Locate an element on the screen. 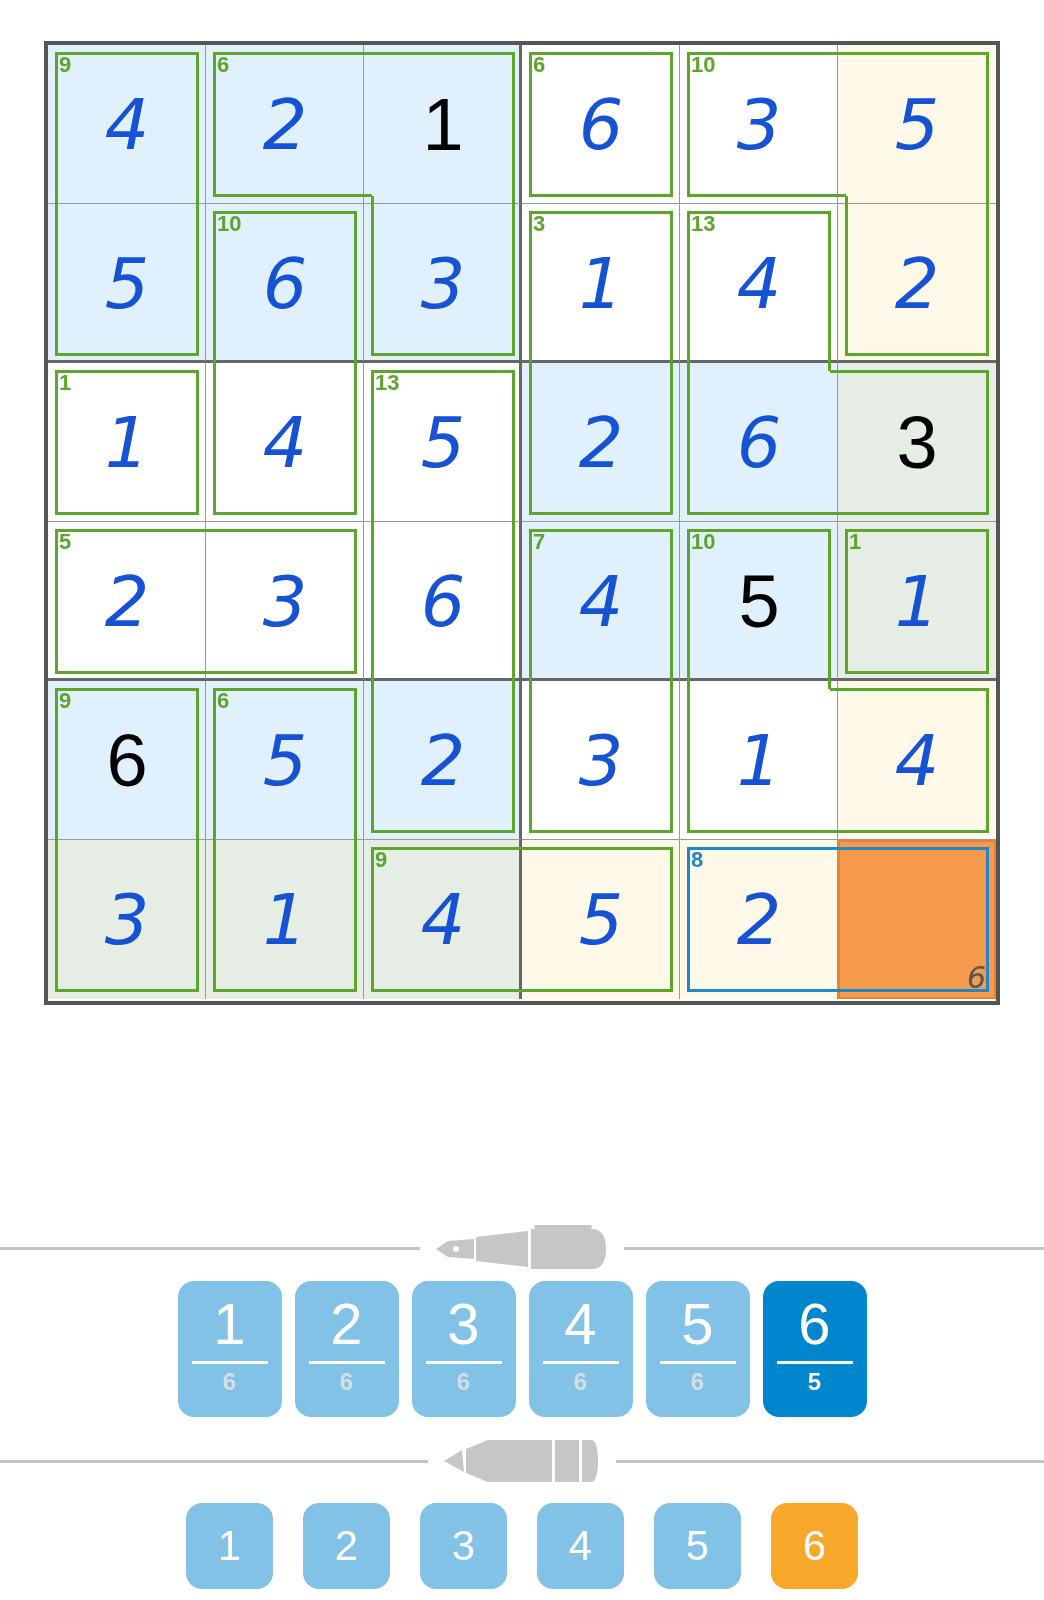  cage-sum: 5 is located at coordinates (65, 542).